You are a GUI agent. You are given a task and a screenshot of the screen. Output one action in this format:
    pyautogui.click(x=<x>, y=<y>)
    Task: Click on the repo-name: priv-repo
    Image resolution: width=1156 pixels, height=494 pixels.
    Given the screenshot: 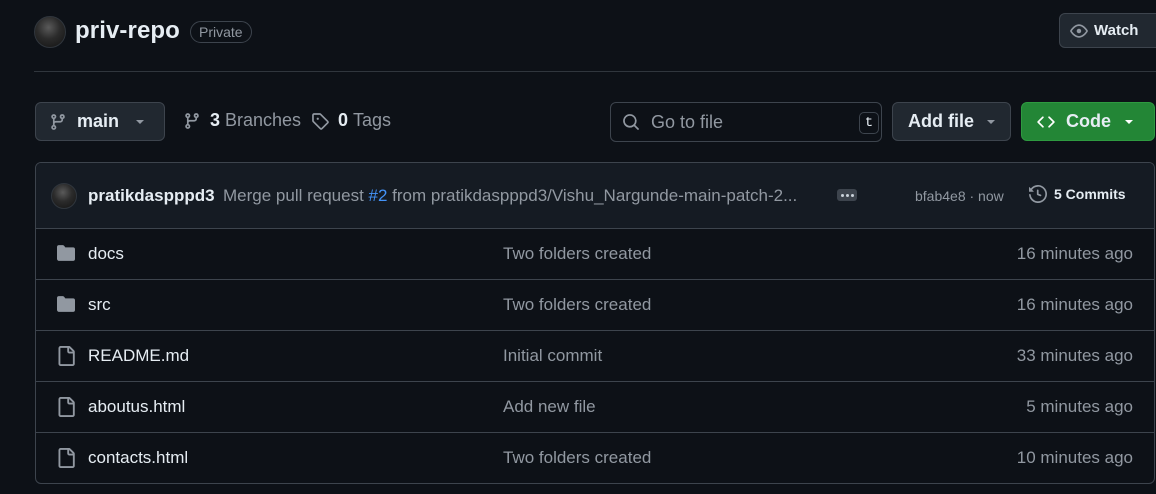 What is the action you would take?
    pyautogui.click(x=127, y=31)
    